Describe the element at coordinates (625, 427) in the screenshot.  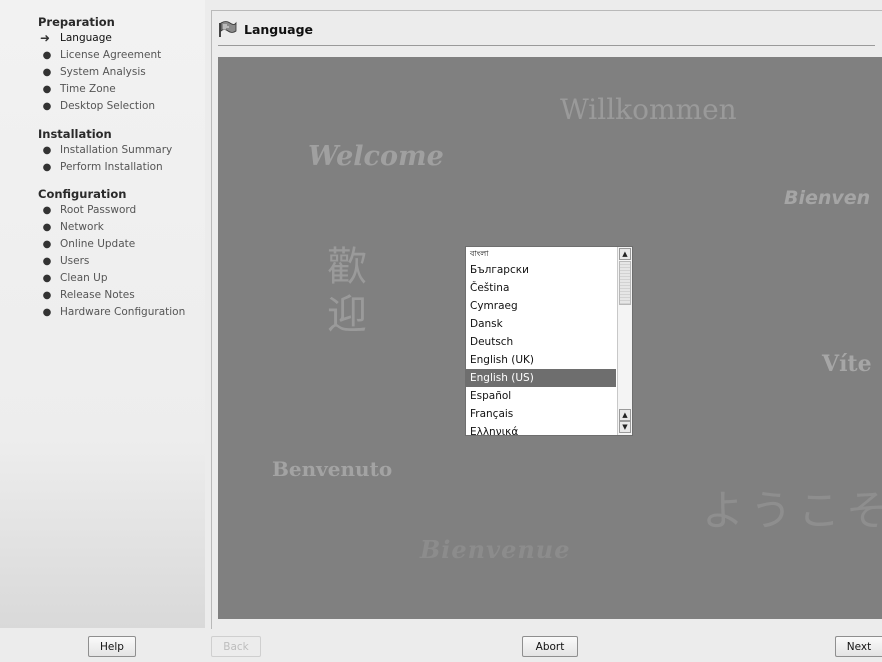
I see `scroll-down-icon: ▼` at that location.